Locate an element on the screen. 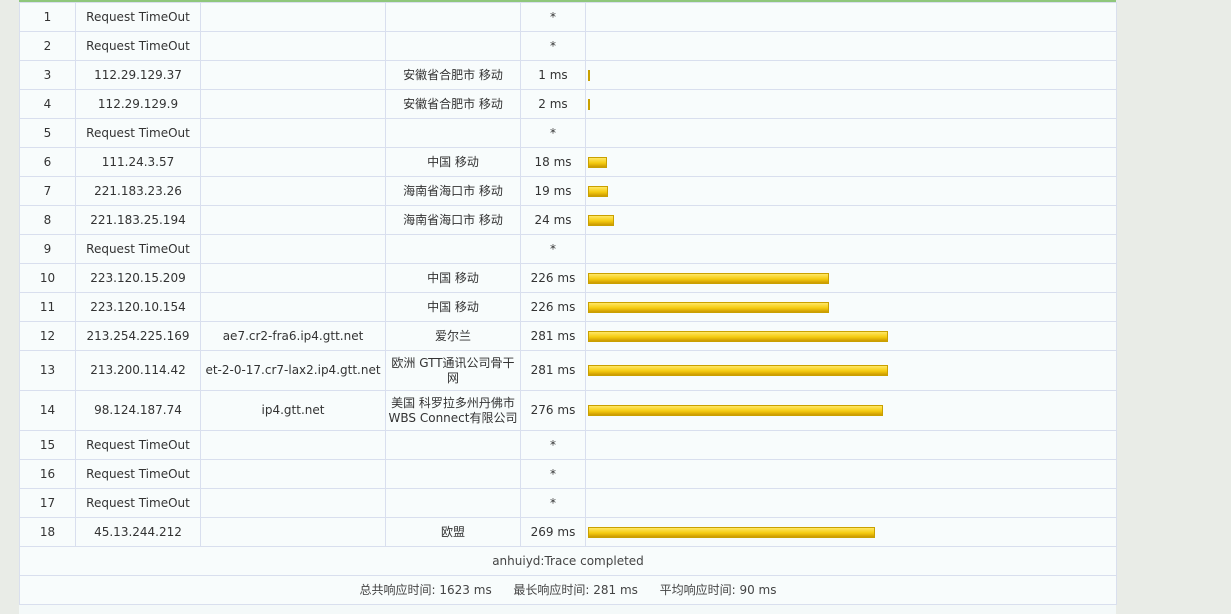 This screenshot has height=614, width=1231. hop-number: 16 is located at coordinates (47, 474).